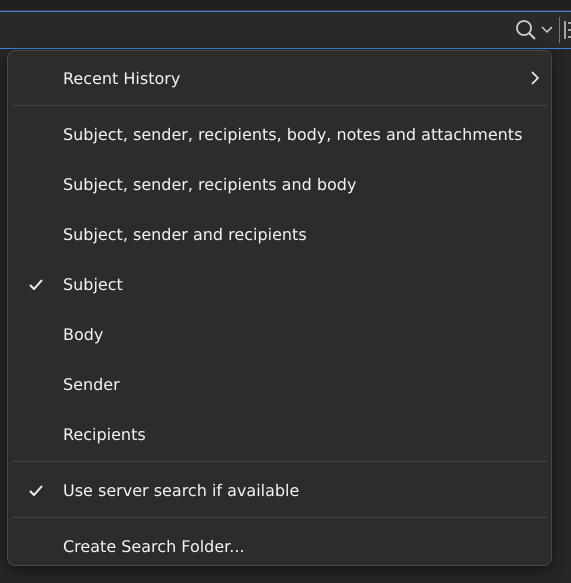  I want to click on chevron-right-icon, so click(535, 78).